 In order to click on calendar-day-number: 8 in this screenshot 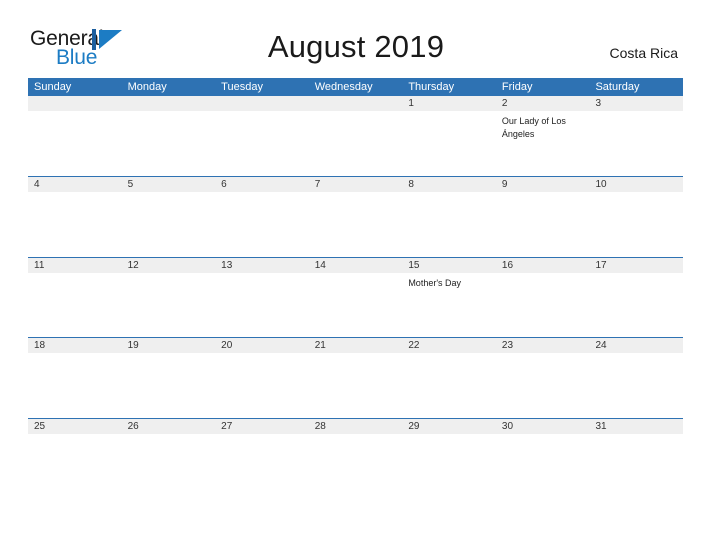, I will do `click(449, 184)`.